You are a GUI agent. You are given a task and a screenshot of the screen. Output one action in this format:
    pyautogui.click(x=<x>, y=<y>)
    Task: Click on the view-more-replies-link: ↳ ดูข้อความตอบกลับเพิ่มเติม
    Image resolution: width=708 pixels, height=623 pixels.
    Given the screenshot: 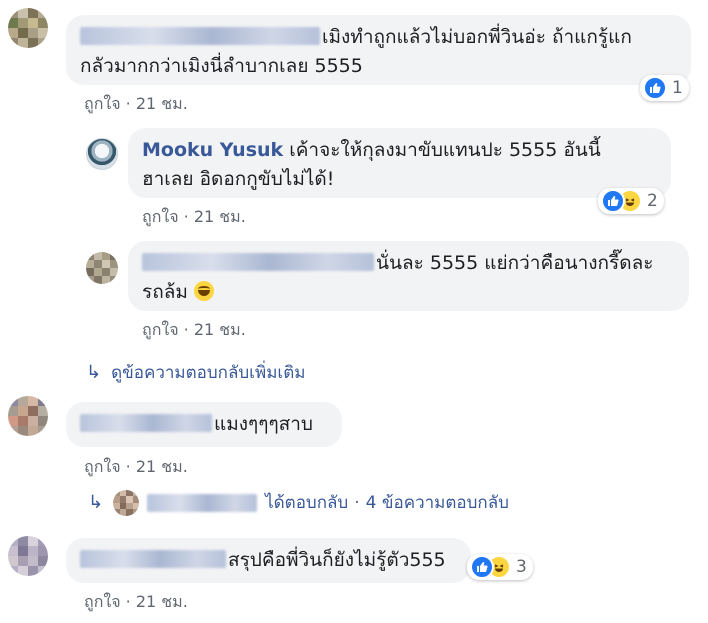 What is the action you would take?
    pyautogui.click(x=195, y=372)
    